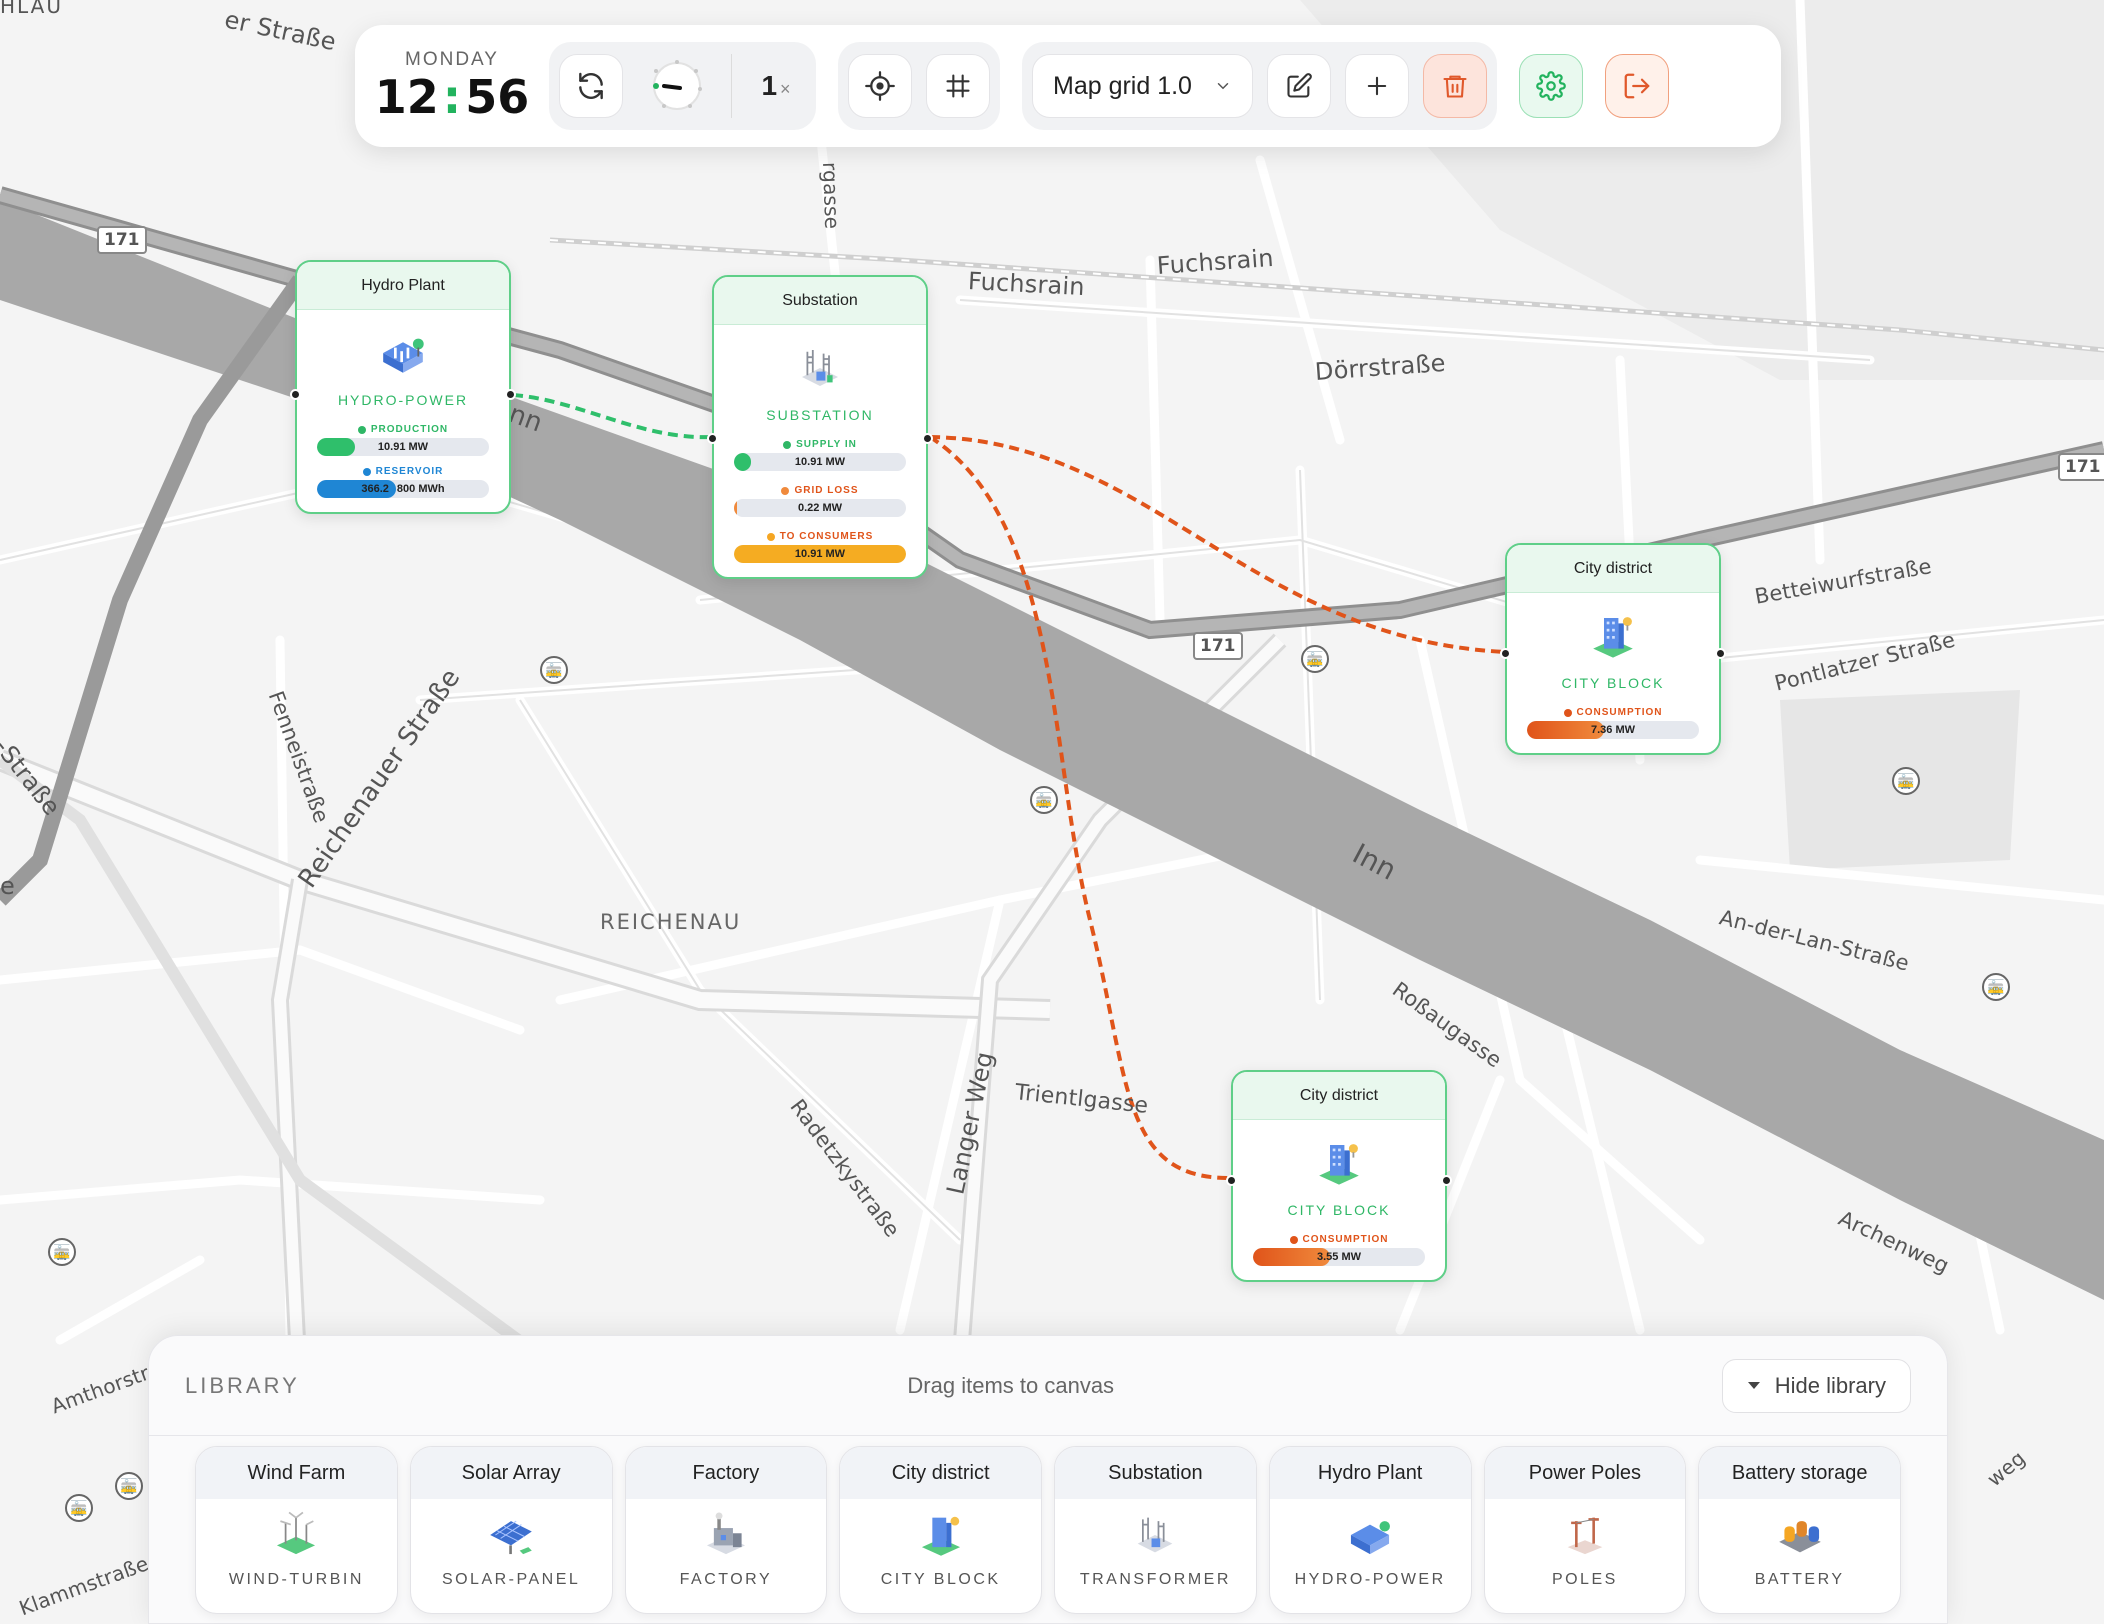 The image size is (2104, 1624). I want to click on refresh-icon, so click(591, 86).